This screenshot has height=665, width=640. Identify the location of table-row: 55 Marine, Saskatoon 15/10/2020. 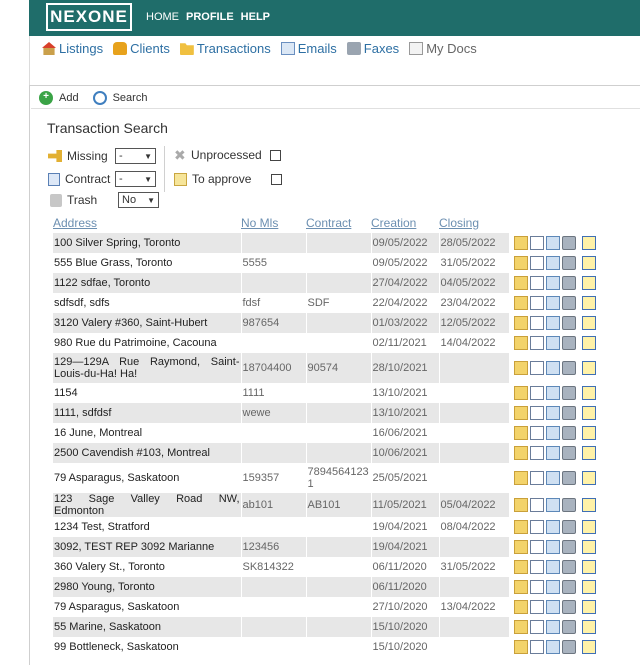
(329, 627).